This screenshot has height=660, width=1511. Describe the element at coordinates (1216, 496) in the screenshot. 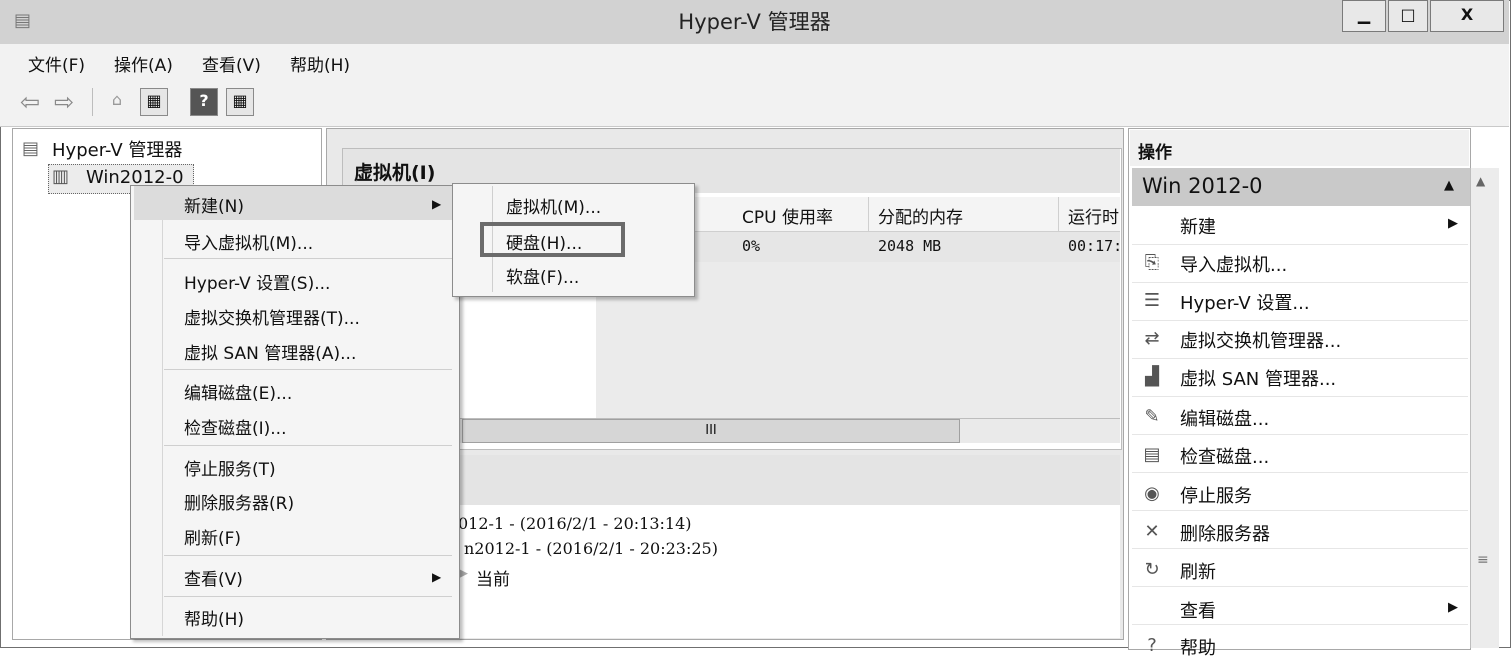

I see `action-label: 停止服务` at that location.